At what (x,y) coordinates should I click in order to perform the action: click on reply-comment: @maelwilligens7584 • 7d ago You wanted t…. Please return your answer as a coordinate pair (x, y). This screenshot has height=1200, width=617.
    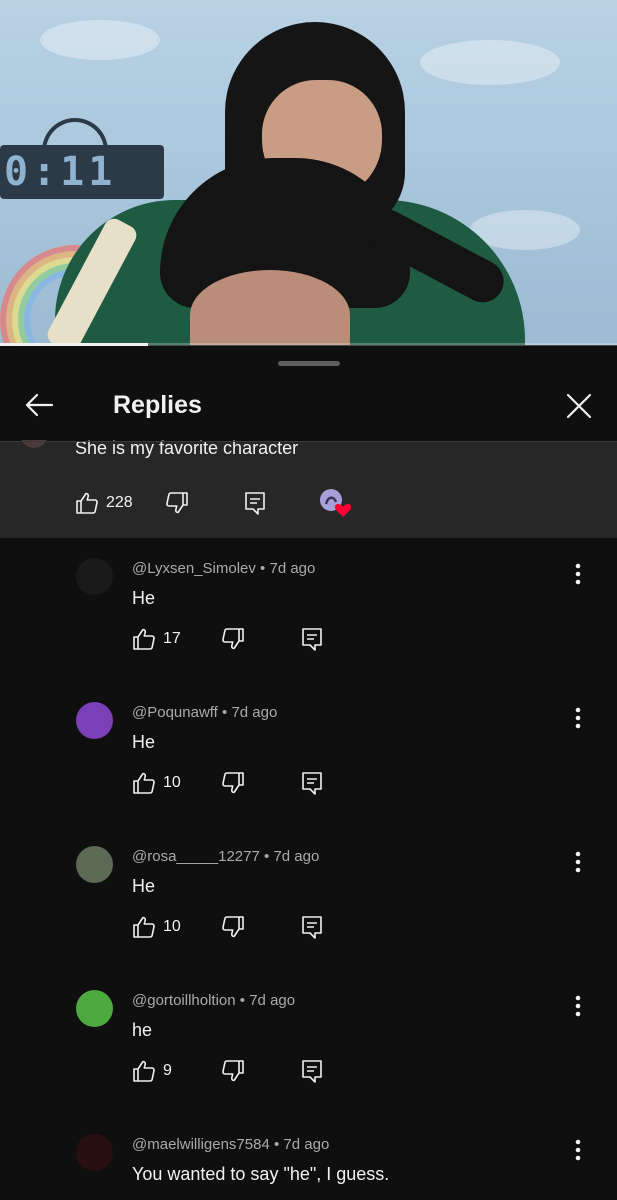
    Looking at the image, I should click on (308, 1157).